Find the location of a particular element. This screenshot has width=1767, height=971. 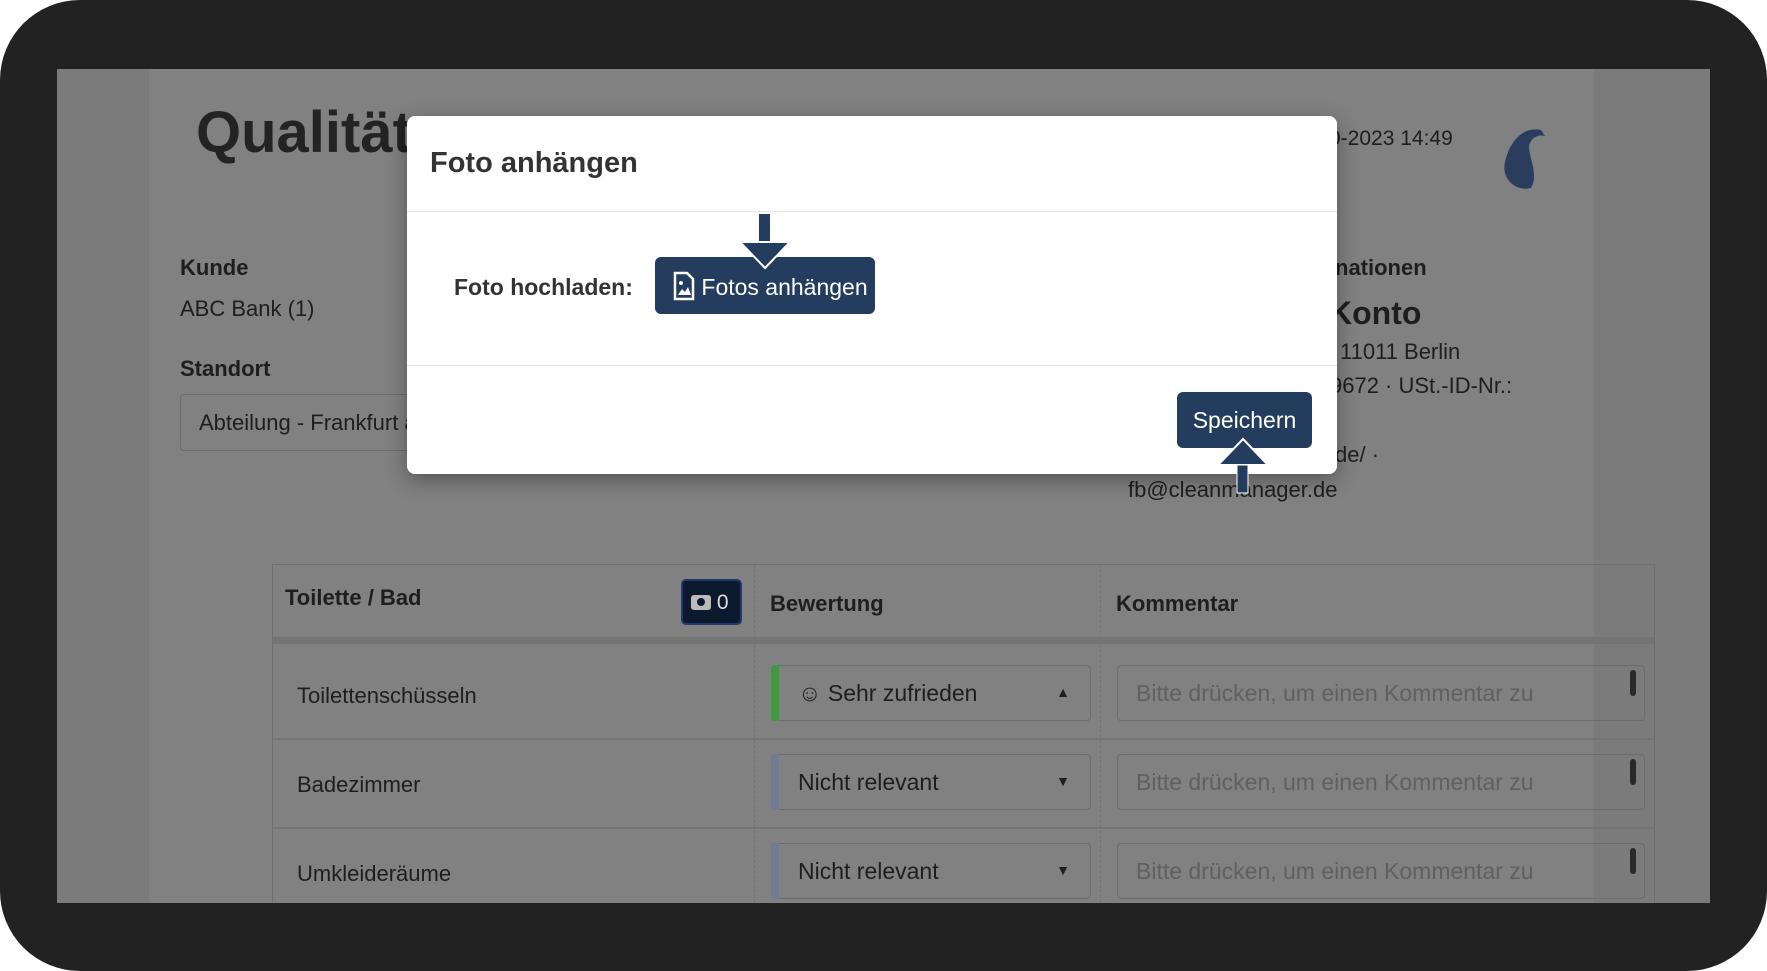

info-heading: nationen is located at coordinates (1381, 267).